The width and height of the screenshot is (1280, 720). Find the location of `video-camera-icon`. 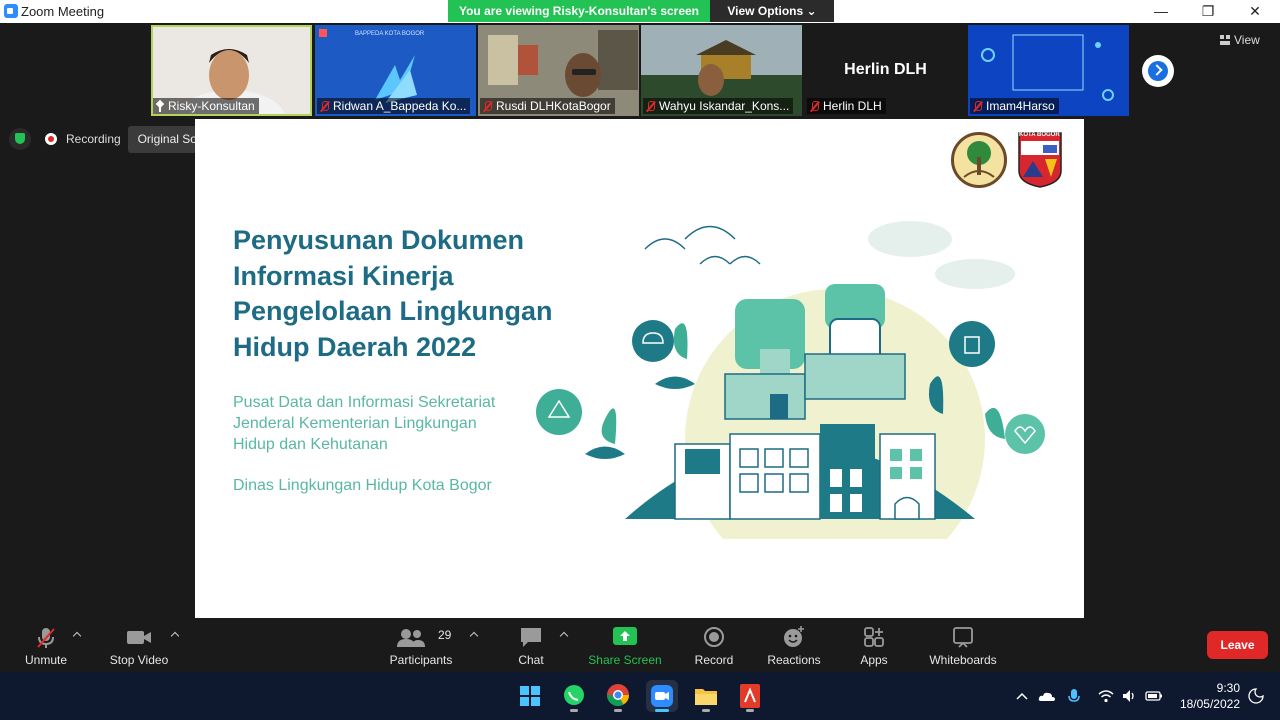

video-camera-icon is located at coordinates (139, 637).